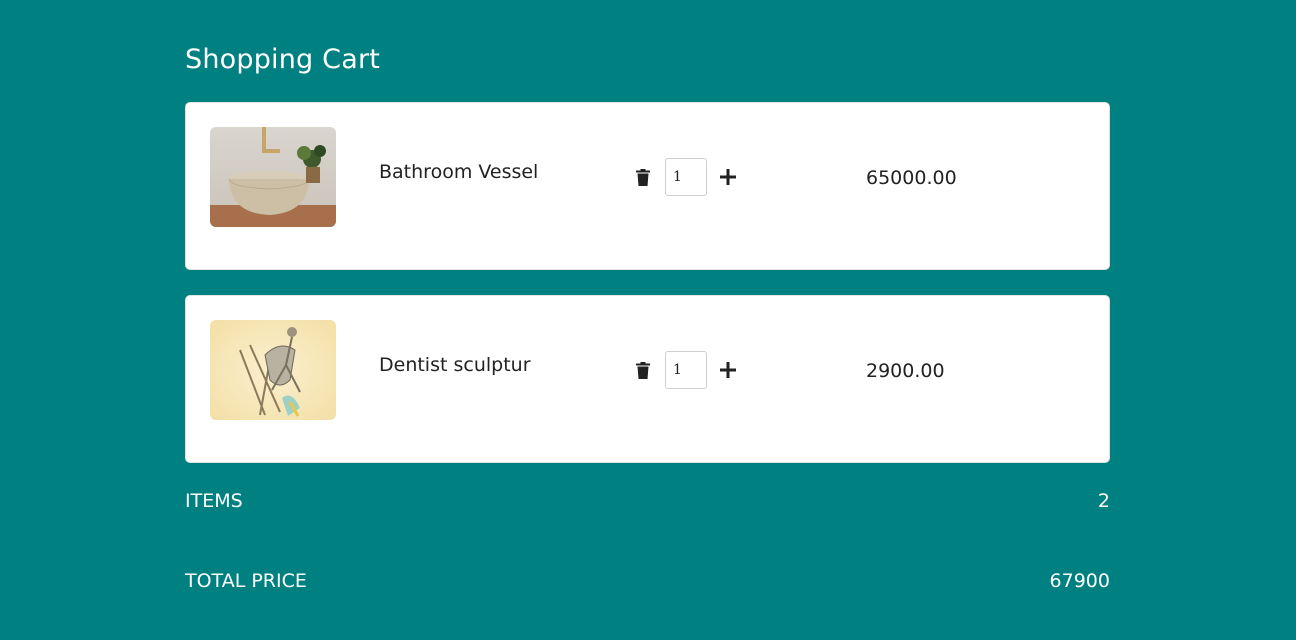 This screenshot has height=640, width=1296. Describe the element at coordinates (273, 177) in the screenshot. I see `product-image-bathroom-vessel` at that location.